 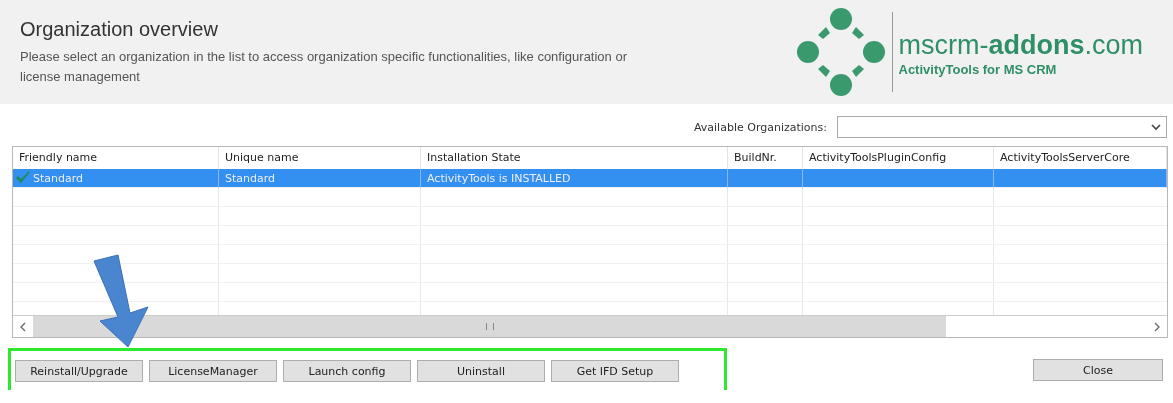 What do you see at coordinates (481, 371) in the screenshot?
I see `action-button: Uninstall` at bounding box center [481, 371].